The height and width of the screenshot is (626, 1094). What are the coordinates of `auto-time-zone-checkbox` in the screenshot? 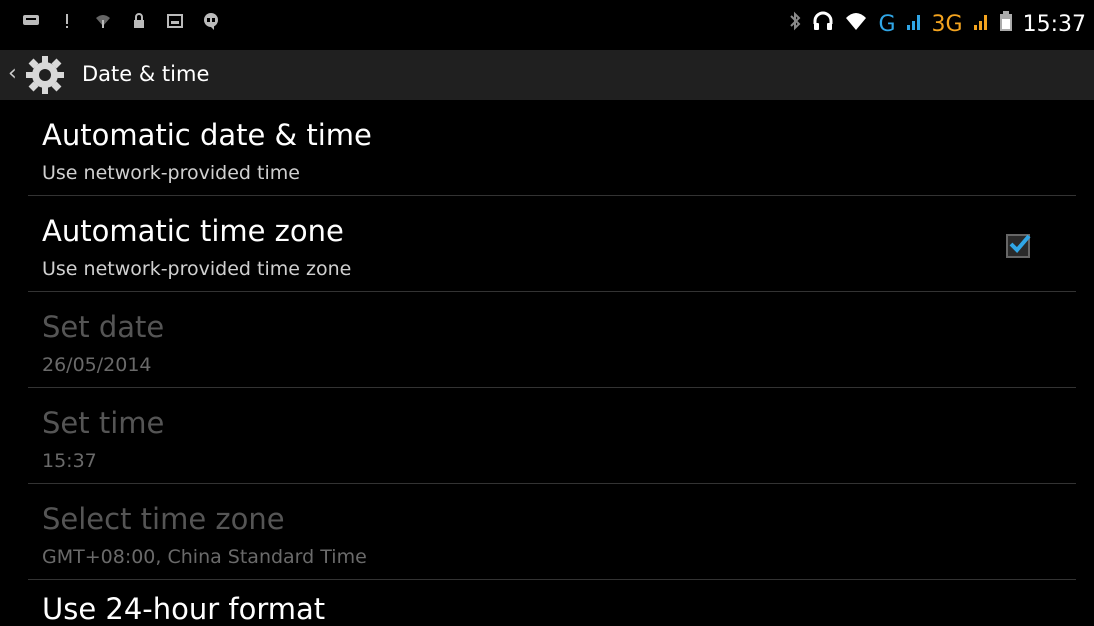 It's located at (1018, 246).